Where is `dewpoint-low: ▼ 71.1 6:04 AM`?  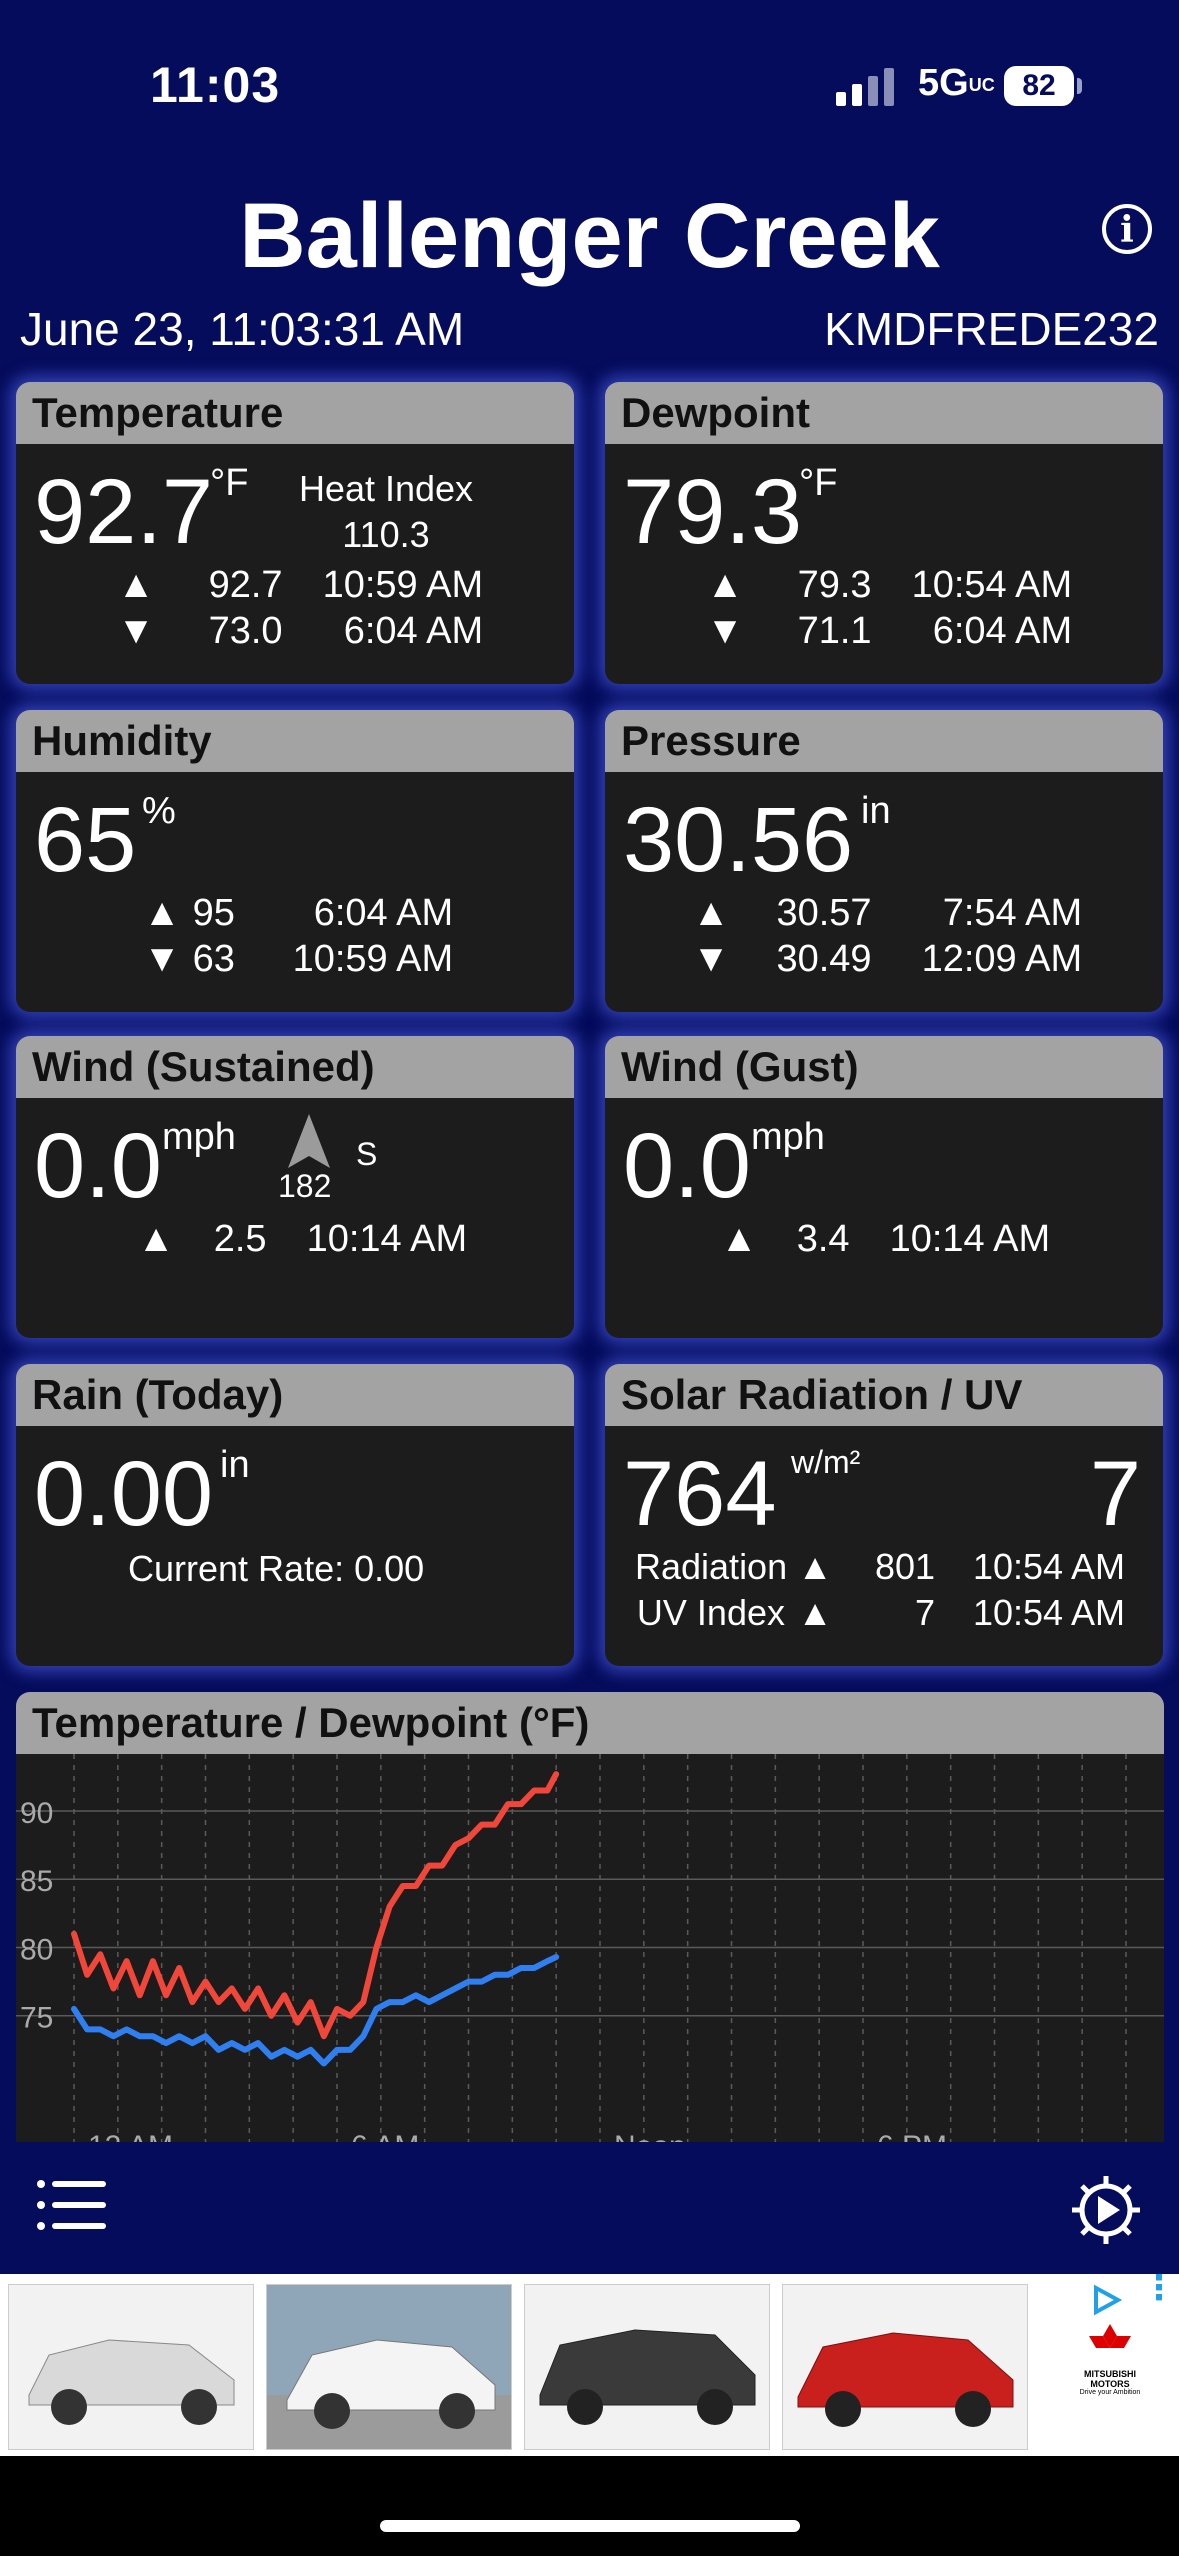 dewpoint-low: ▼ 71.1 6:04 AM is located at coordinates (889, 631).